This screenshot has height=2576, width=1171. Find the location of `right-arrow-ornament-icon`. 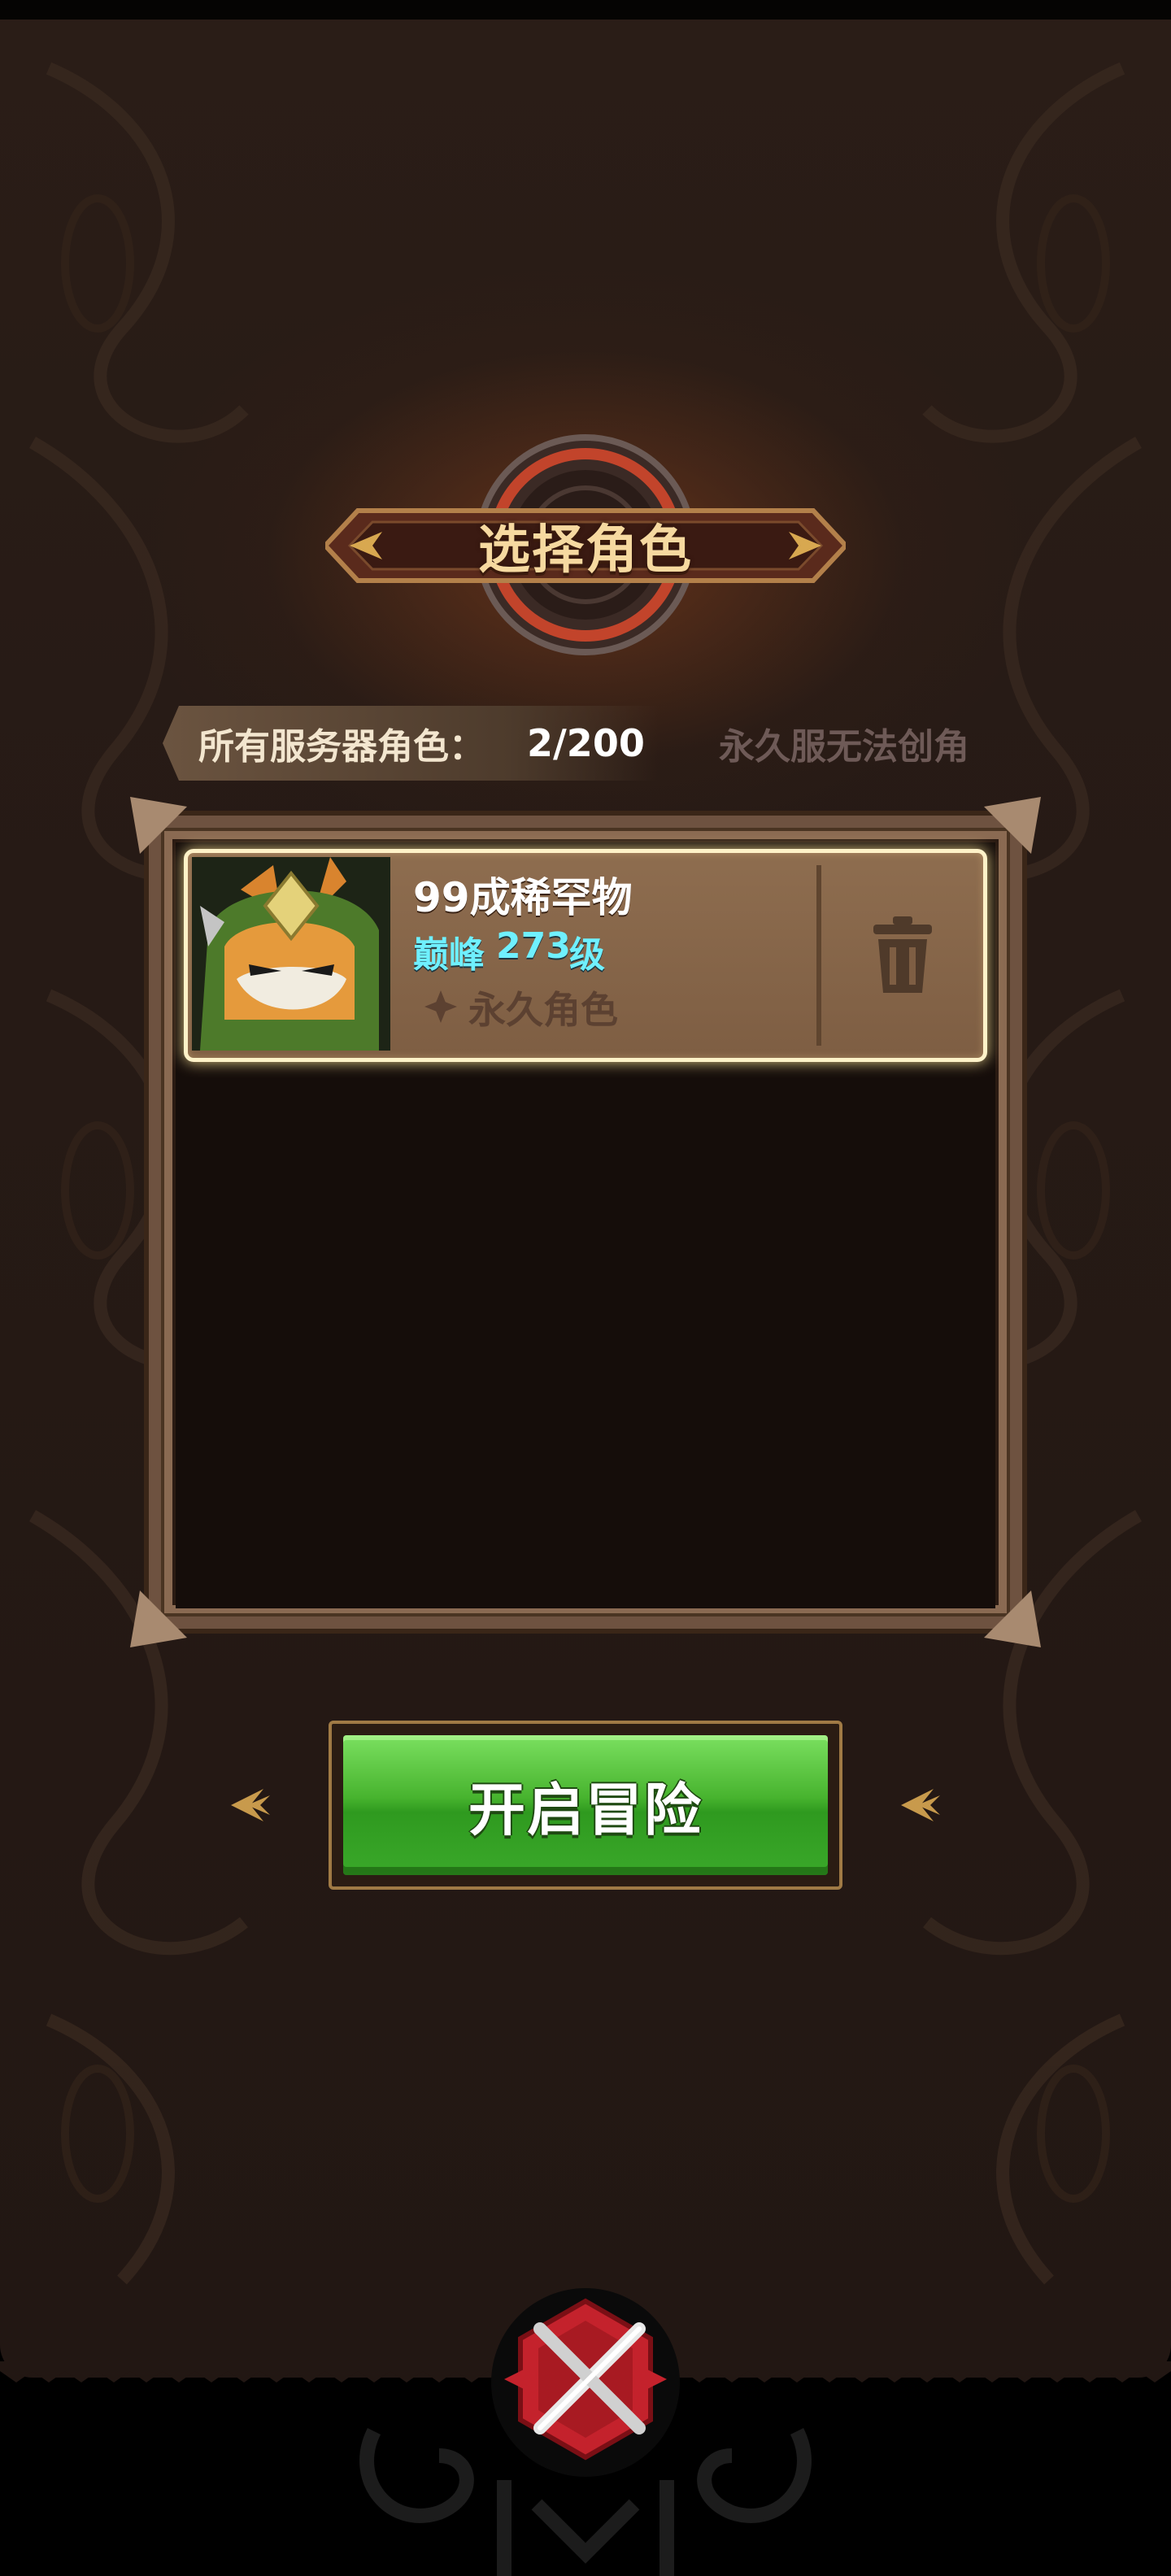

right-arrow-ornament-icon is located at coordinates (921, 1805).